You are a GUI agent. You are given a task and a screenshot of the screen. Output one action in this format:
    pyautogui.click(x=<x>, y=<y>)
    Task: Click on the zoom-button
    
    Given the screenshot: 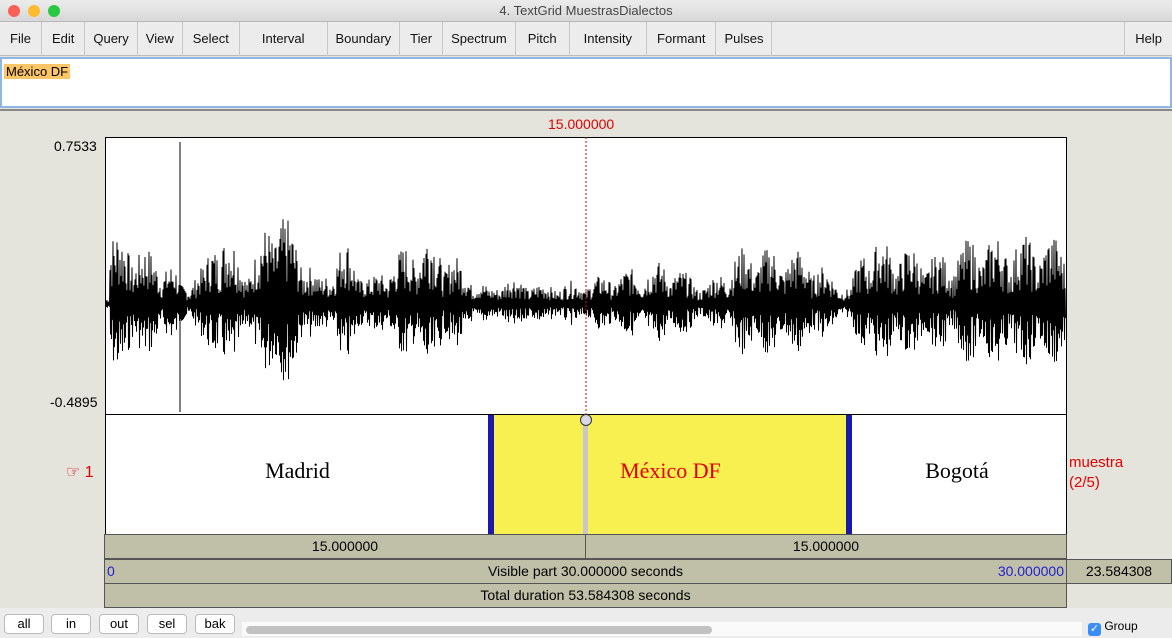 What is the action you would take?
    pyautogui.click(x=54, y=11)
    